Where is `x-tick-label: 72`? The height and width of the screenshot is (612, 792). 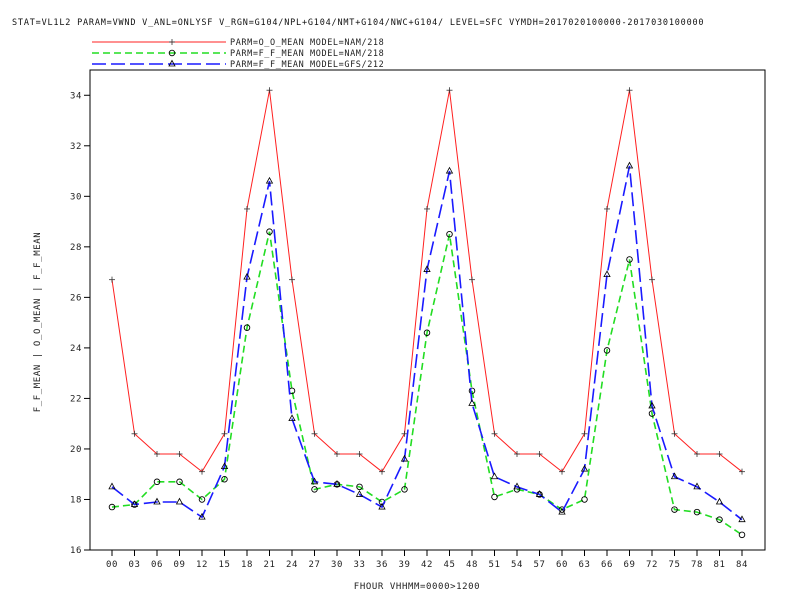
x-tick-label: 72 is located at coordinates (652, 565).